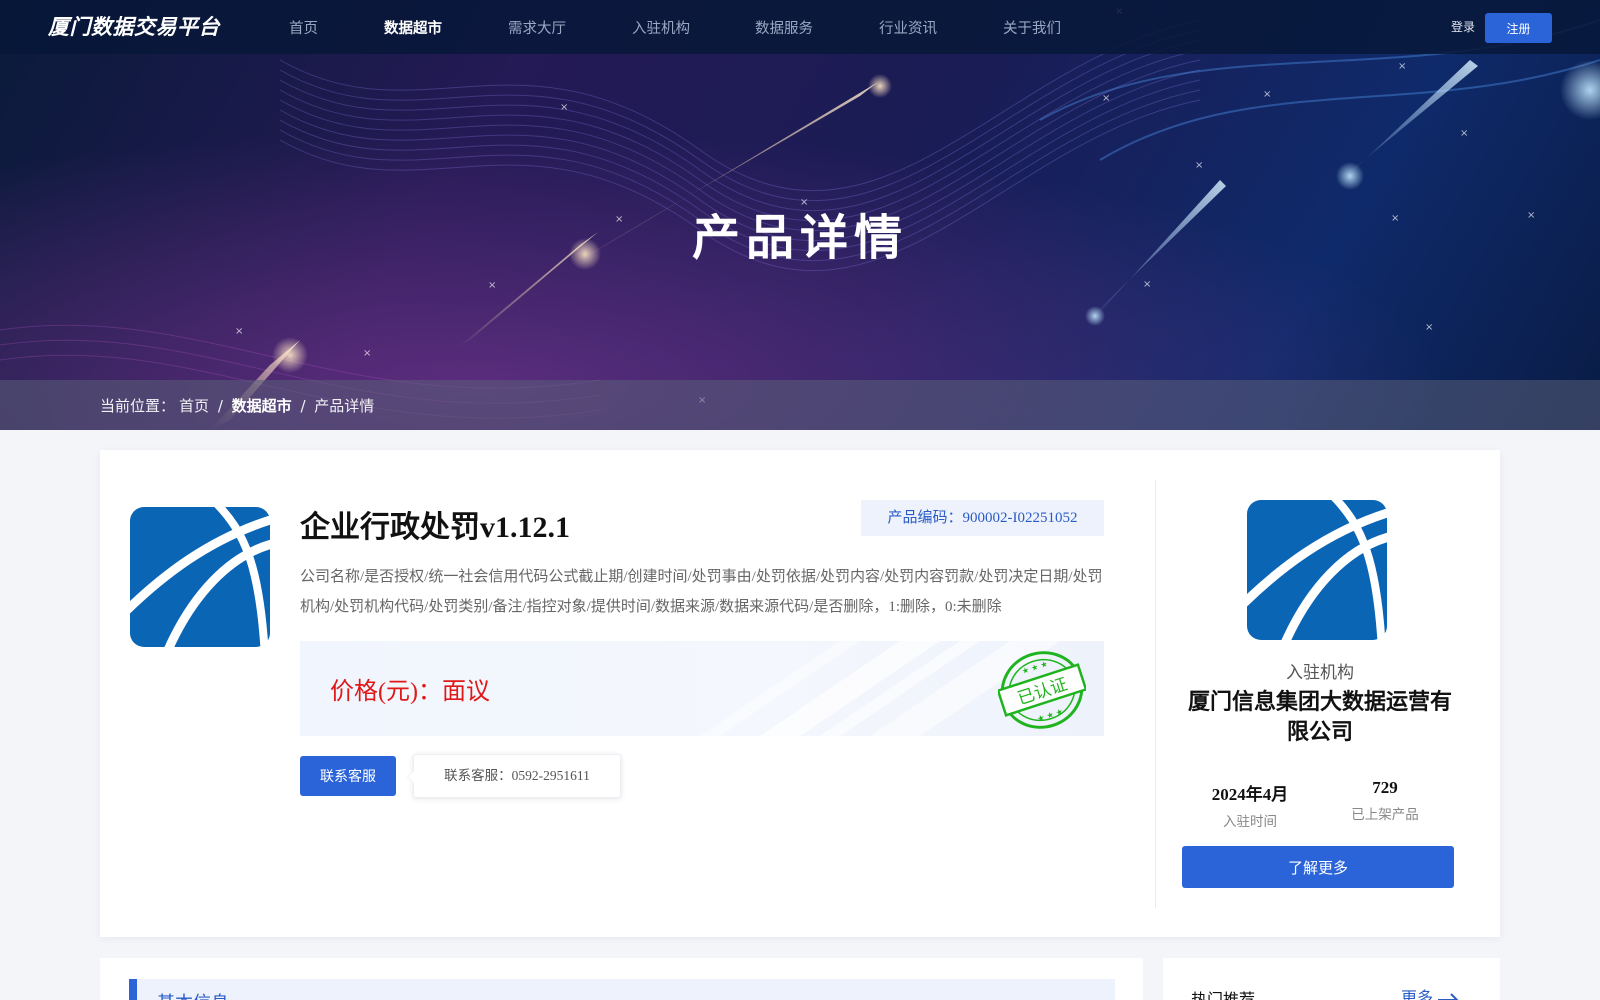 The height and width of the screenshot is (1000, 1600). I want to click on join-date-value: 2024年4月, so click(1250, 794).